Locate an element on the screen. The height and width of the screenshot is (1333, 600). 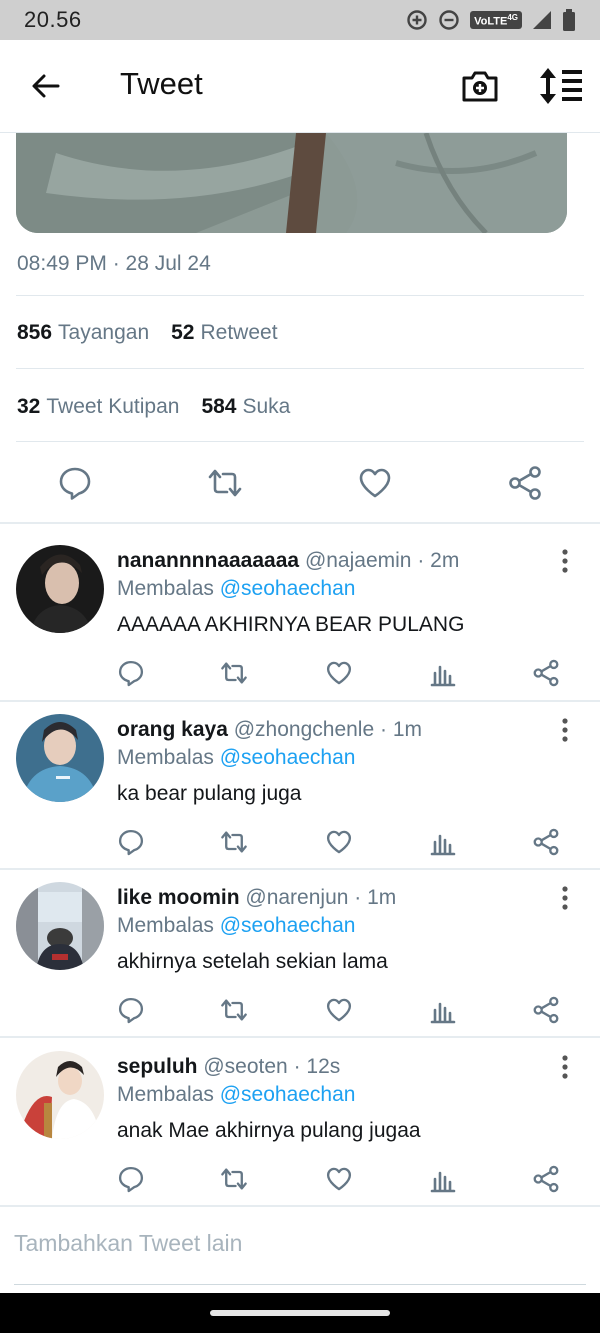
volte-badge: VoLTE4G is located at coordinates (496, 20).